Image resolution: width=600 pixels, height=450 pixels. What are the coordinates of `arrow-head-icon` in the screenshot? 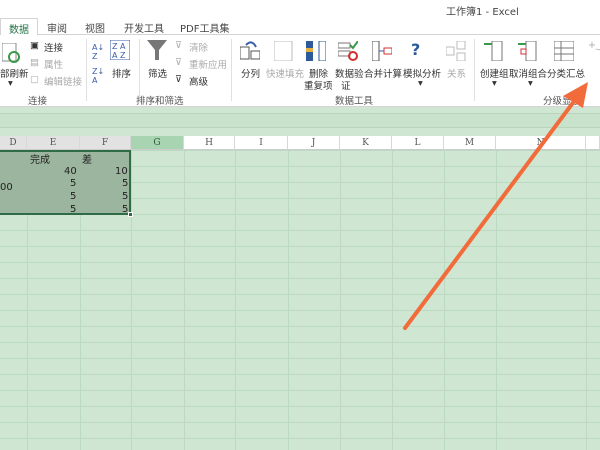 It's located at (575, 95).